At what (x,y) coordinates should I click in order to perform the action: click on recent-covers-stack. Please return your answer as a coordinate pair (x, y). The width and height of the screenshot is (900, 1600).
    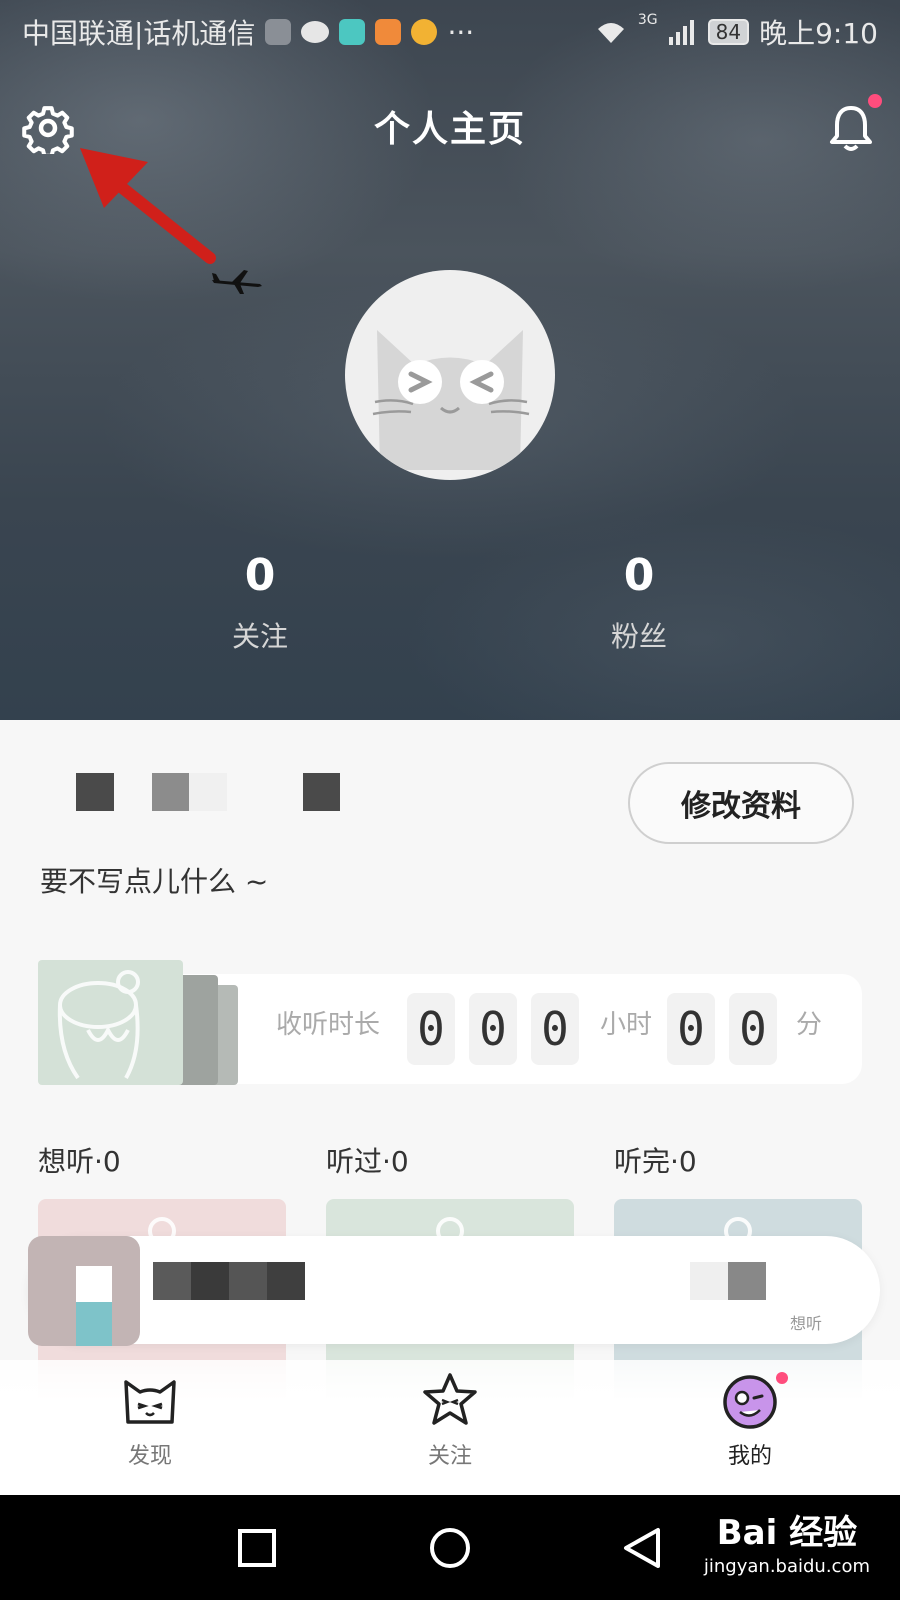
    Looking at the image, I should click on (138, 1012).